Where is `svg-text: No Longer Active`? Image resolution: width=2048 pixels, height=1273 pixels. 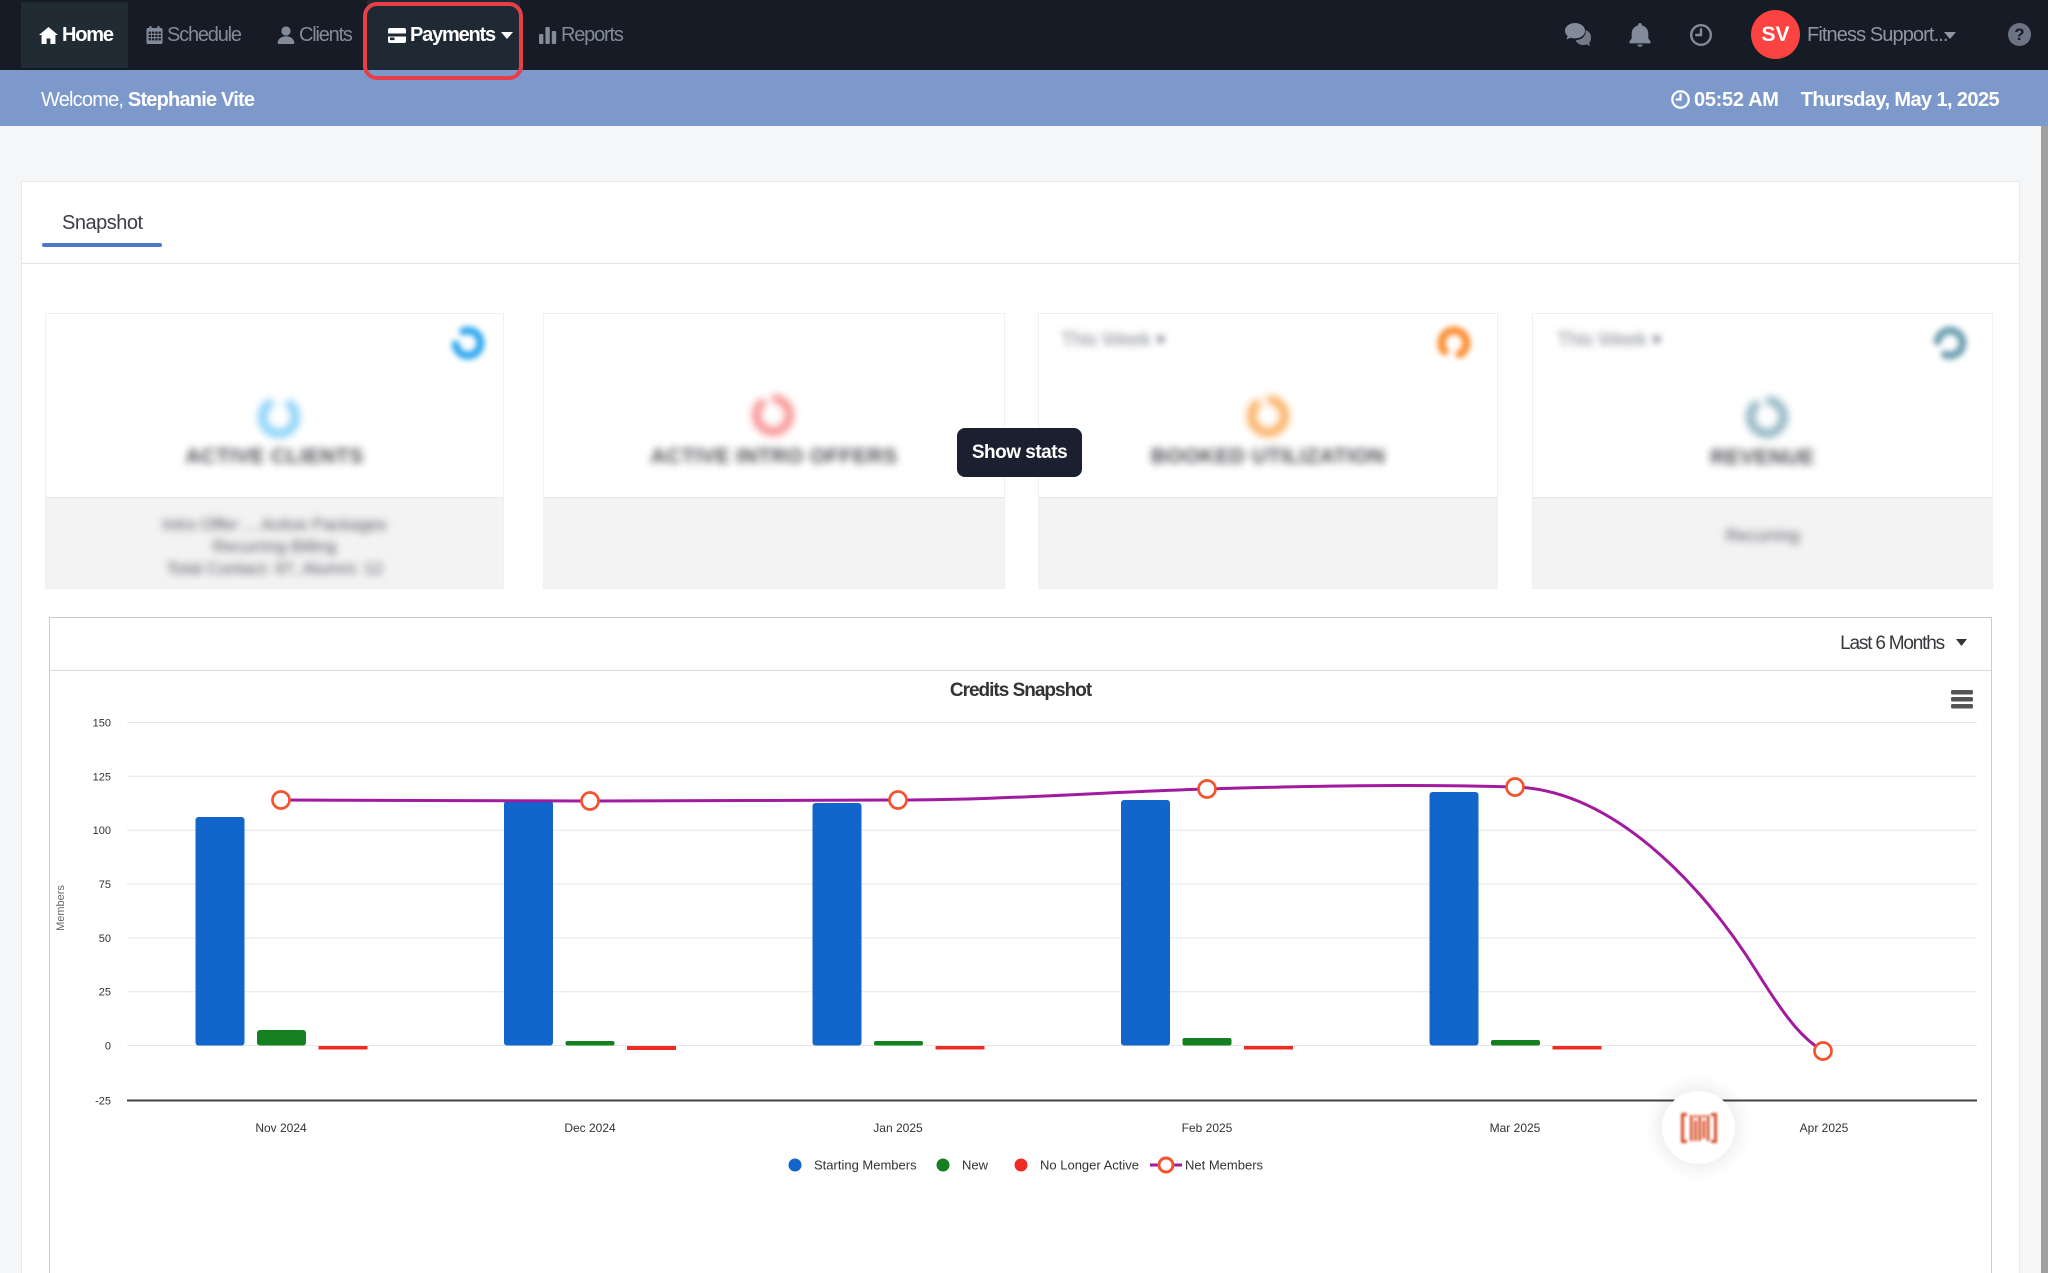 svg-text: No Longer Active is located at coordinates (1089, 1165).